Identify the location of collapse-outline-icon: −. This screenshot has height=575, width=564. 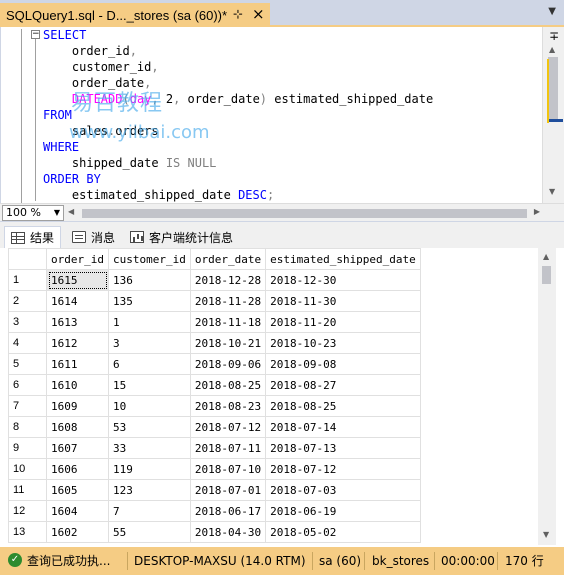
(35, 34).